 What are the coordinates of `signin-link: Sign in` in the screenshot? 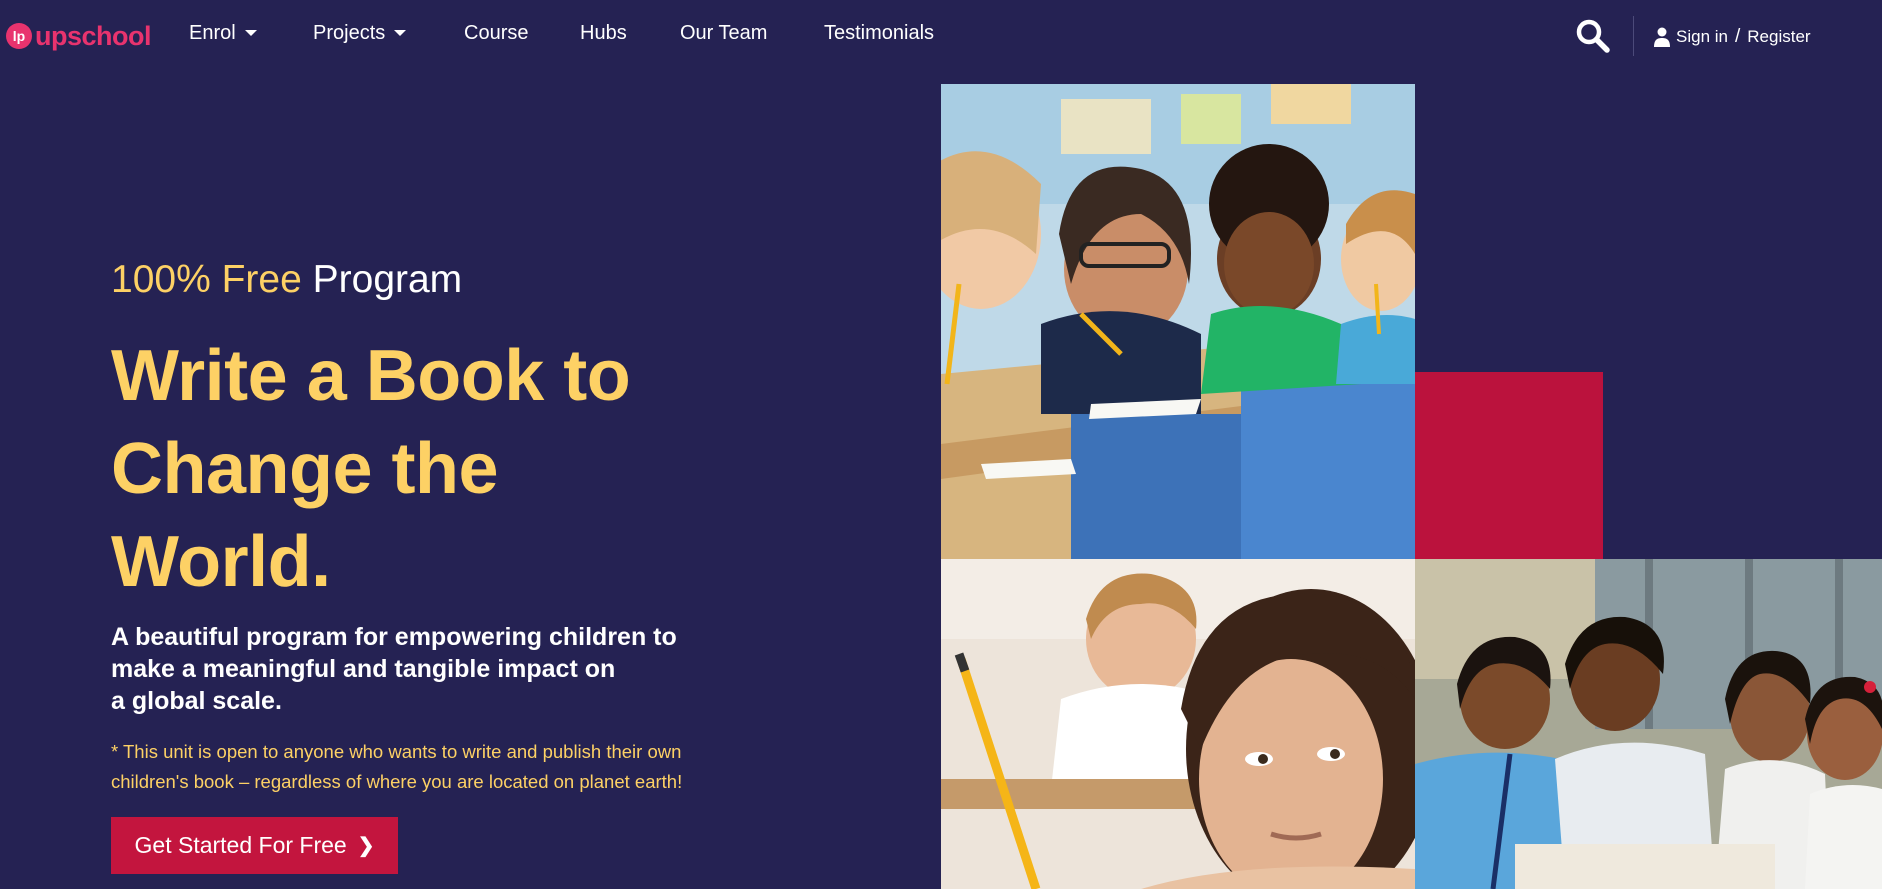 It's located at (1702, 37).